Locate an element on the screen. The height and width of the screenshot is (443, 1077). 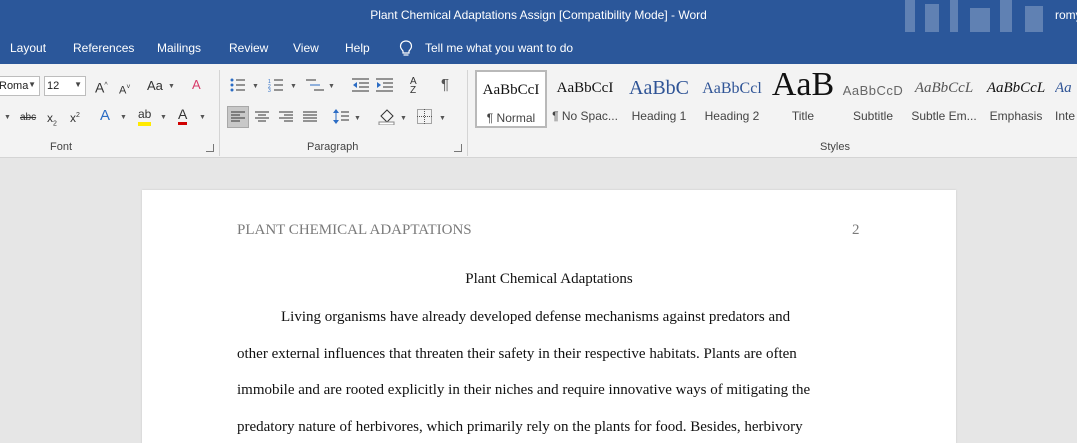
running-header: PLANT CHEMICAL ADAPTATIONS is located at coordinates (354, 230).